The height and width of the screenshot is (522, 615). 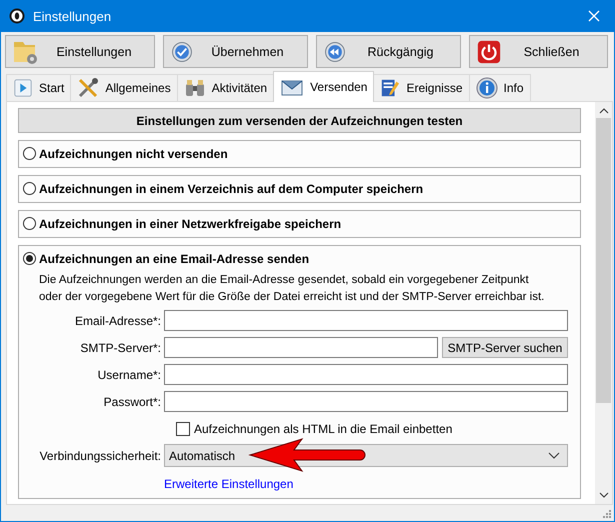 What do you see at coordinates (390, 88) in the screenshot?
I see `notepad-pencil-icon` at bounding box center [390, 88].